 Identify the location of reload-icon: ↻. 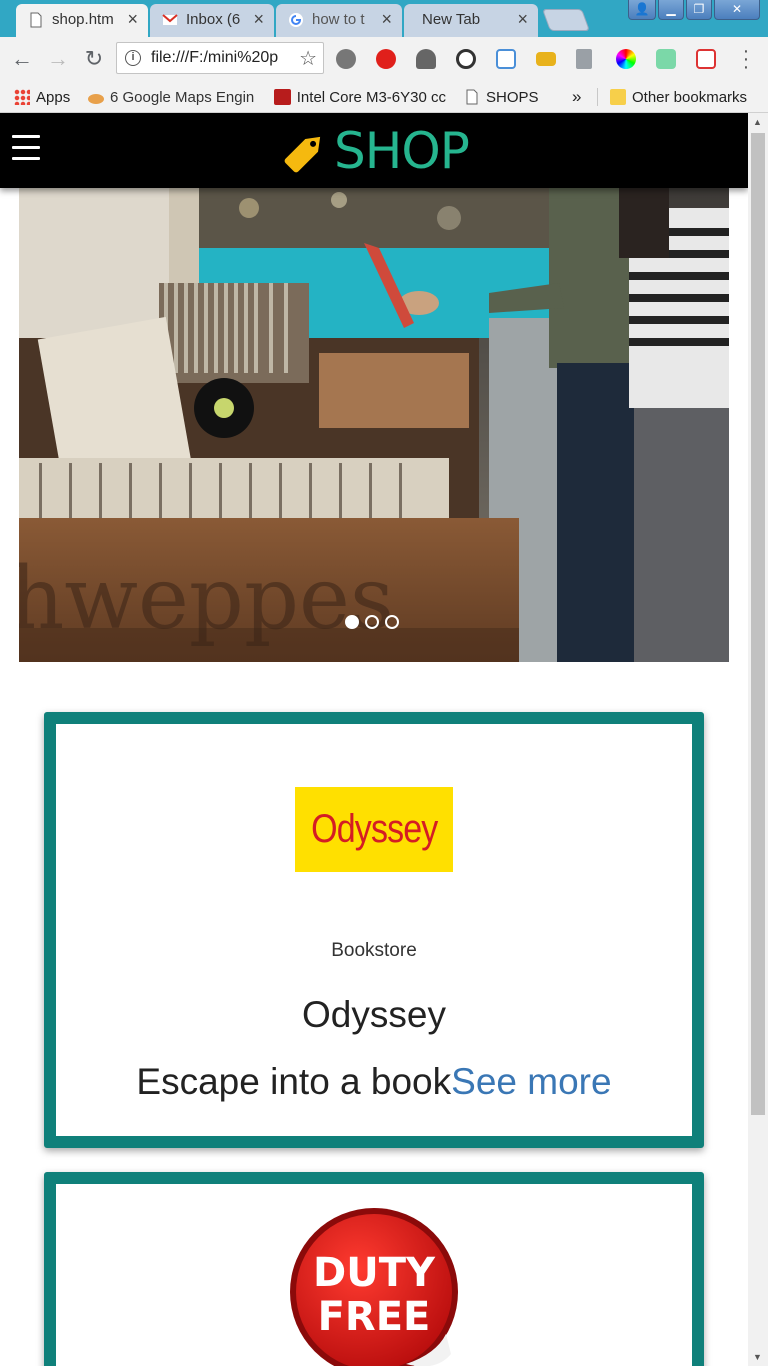
(94, 59).